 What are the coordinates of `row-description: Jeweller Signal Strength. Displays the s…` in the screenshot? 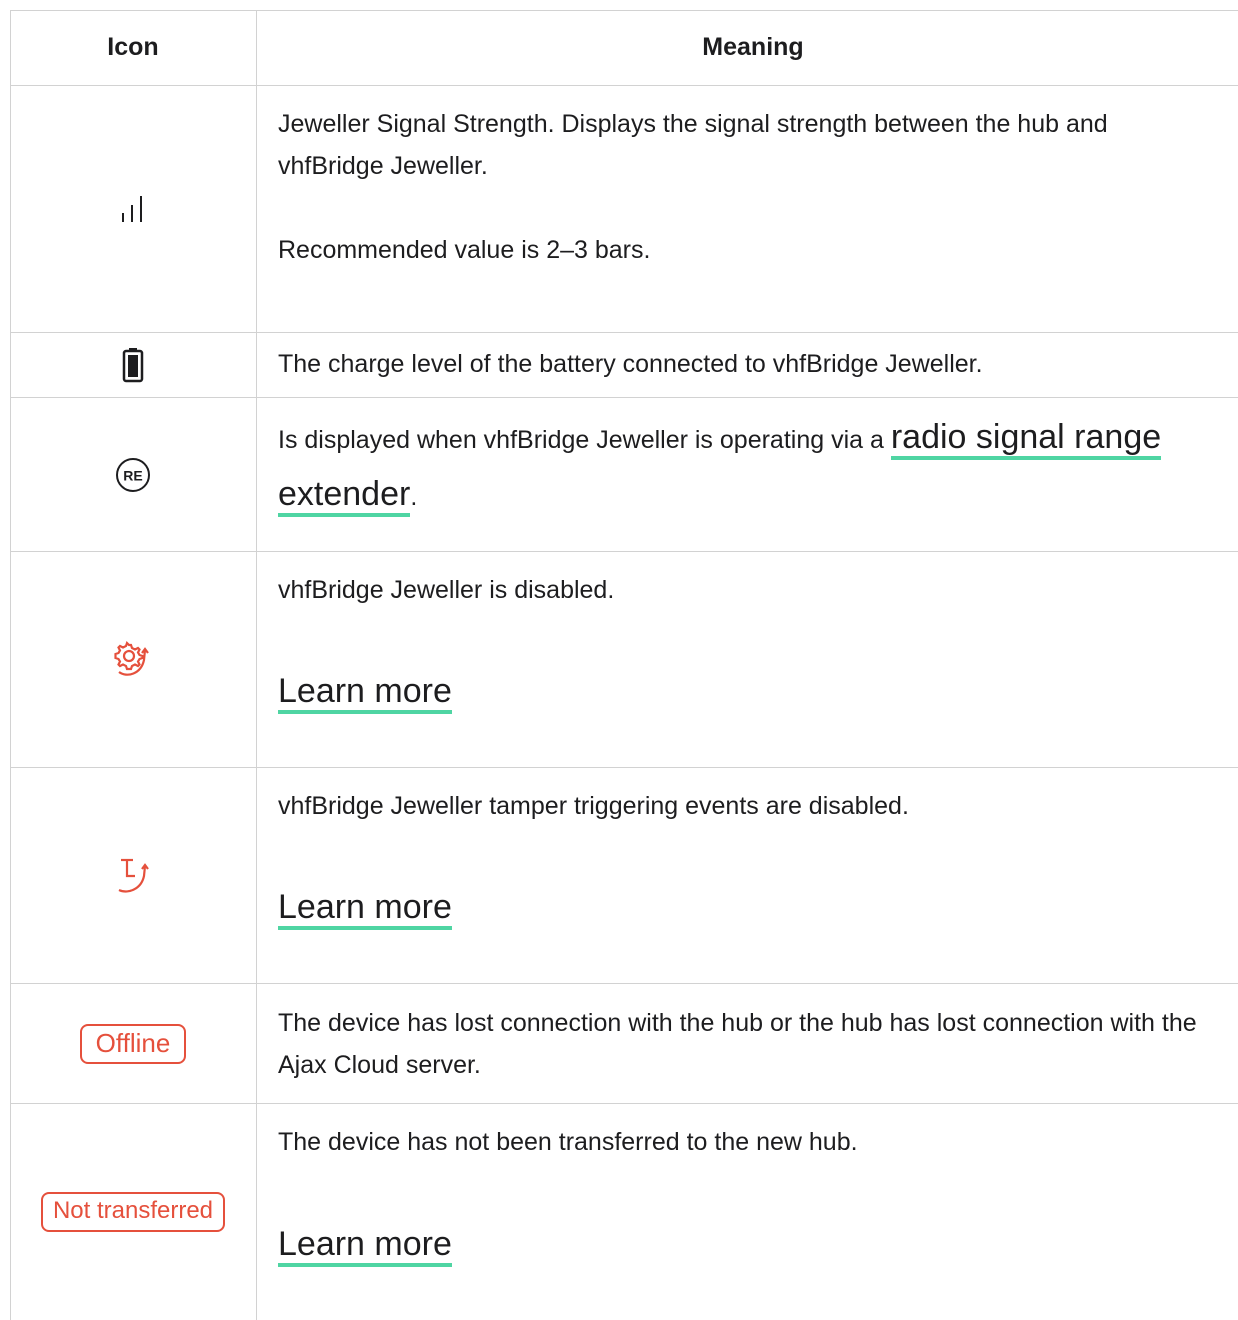 It's located at (693, 145).